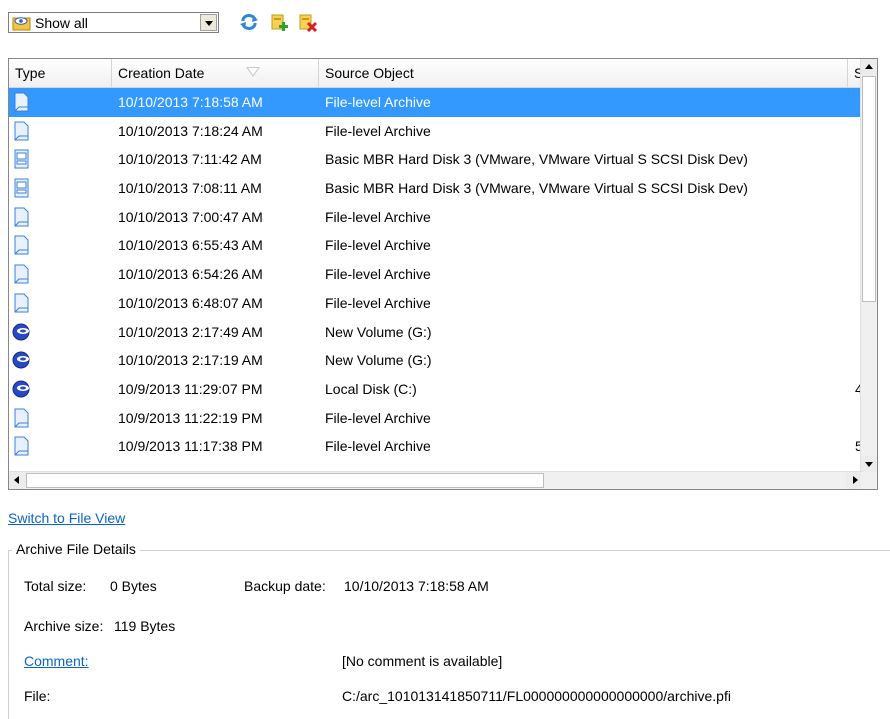 The image size is (890, 719). I want to click on filter-dropdown: Show all, so click(113, 22).